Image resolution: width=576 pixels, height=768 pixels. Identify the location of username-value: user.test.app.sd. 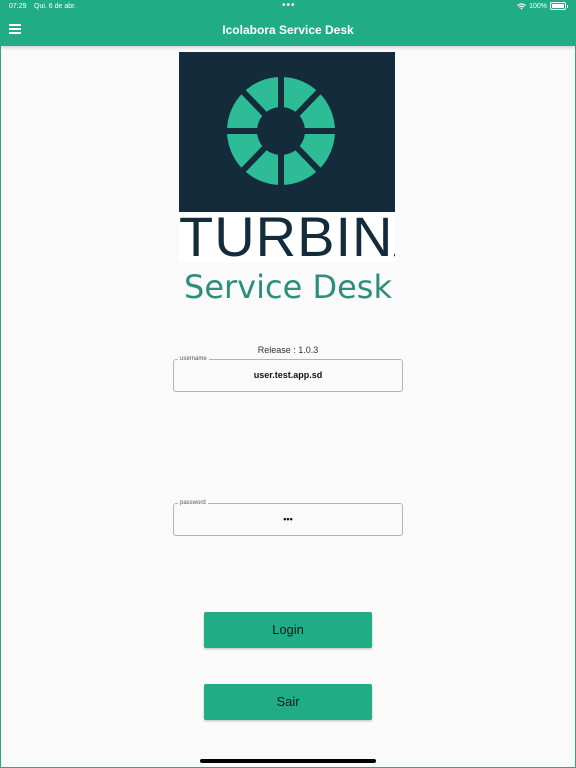
(288, 375).